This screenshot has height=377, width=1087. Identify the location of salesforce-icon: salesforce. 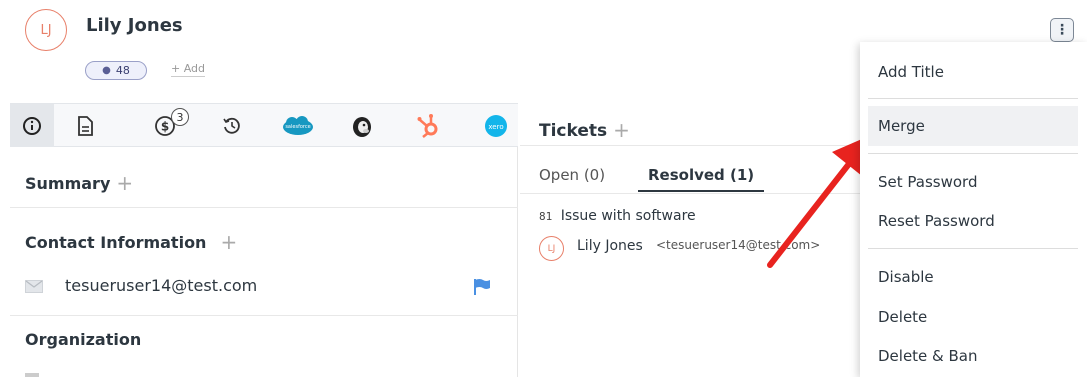
(298, 125).